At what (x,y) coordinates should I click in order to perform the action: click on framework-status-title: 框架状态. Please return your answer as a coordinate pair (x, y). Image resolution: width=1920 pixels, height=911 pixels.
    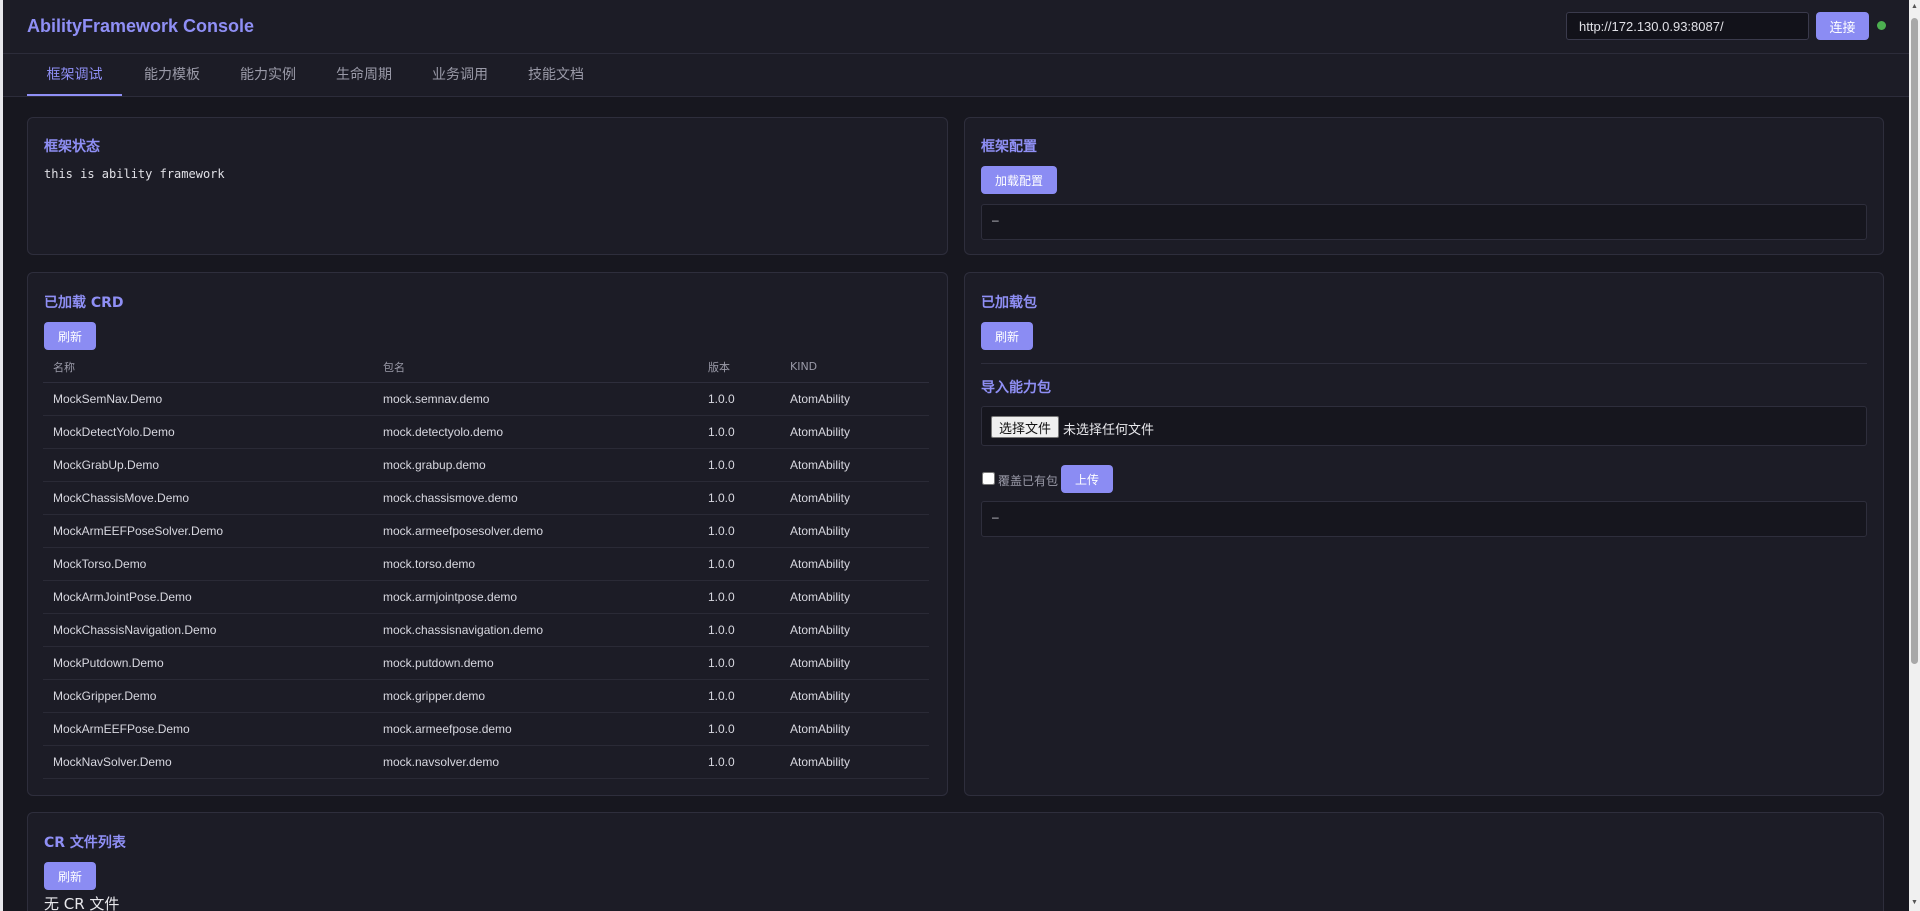
    Looking at the image, I should click on (72, 147).